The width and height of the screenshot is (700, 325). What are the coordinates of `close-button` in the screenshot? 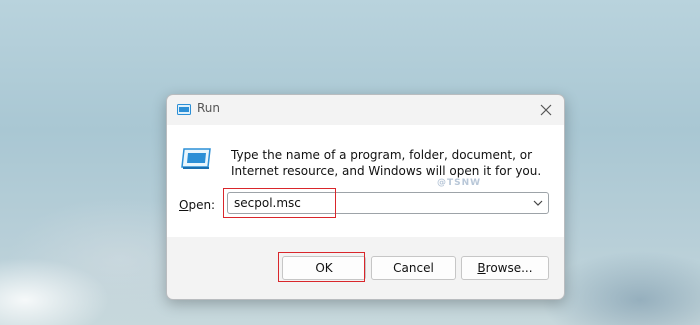 It's located at (546, 110).